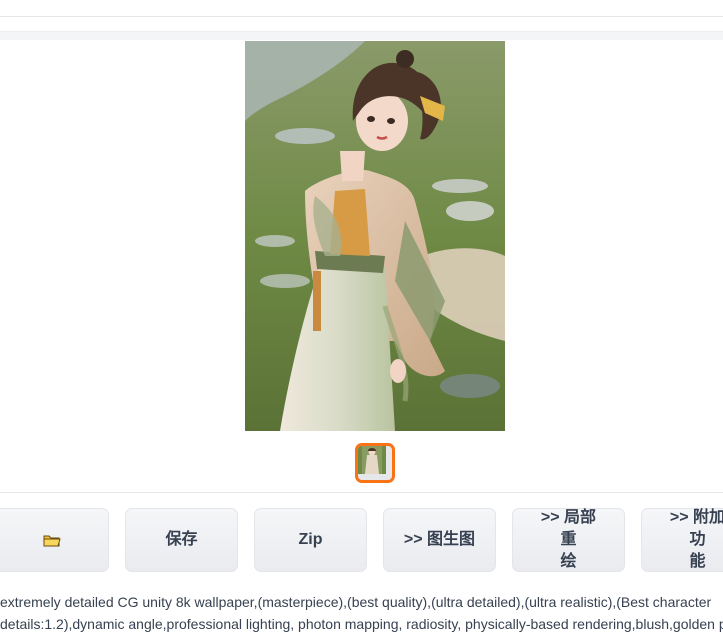 The height and width of the screenshot is (634, 723). I want to click on open-folder-button, so click(54, 540).